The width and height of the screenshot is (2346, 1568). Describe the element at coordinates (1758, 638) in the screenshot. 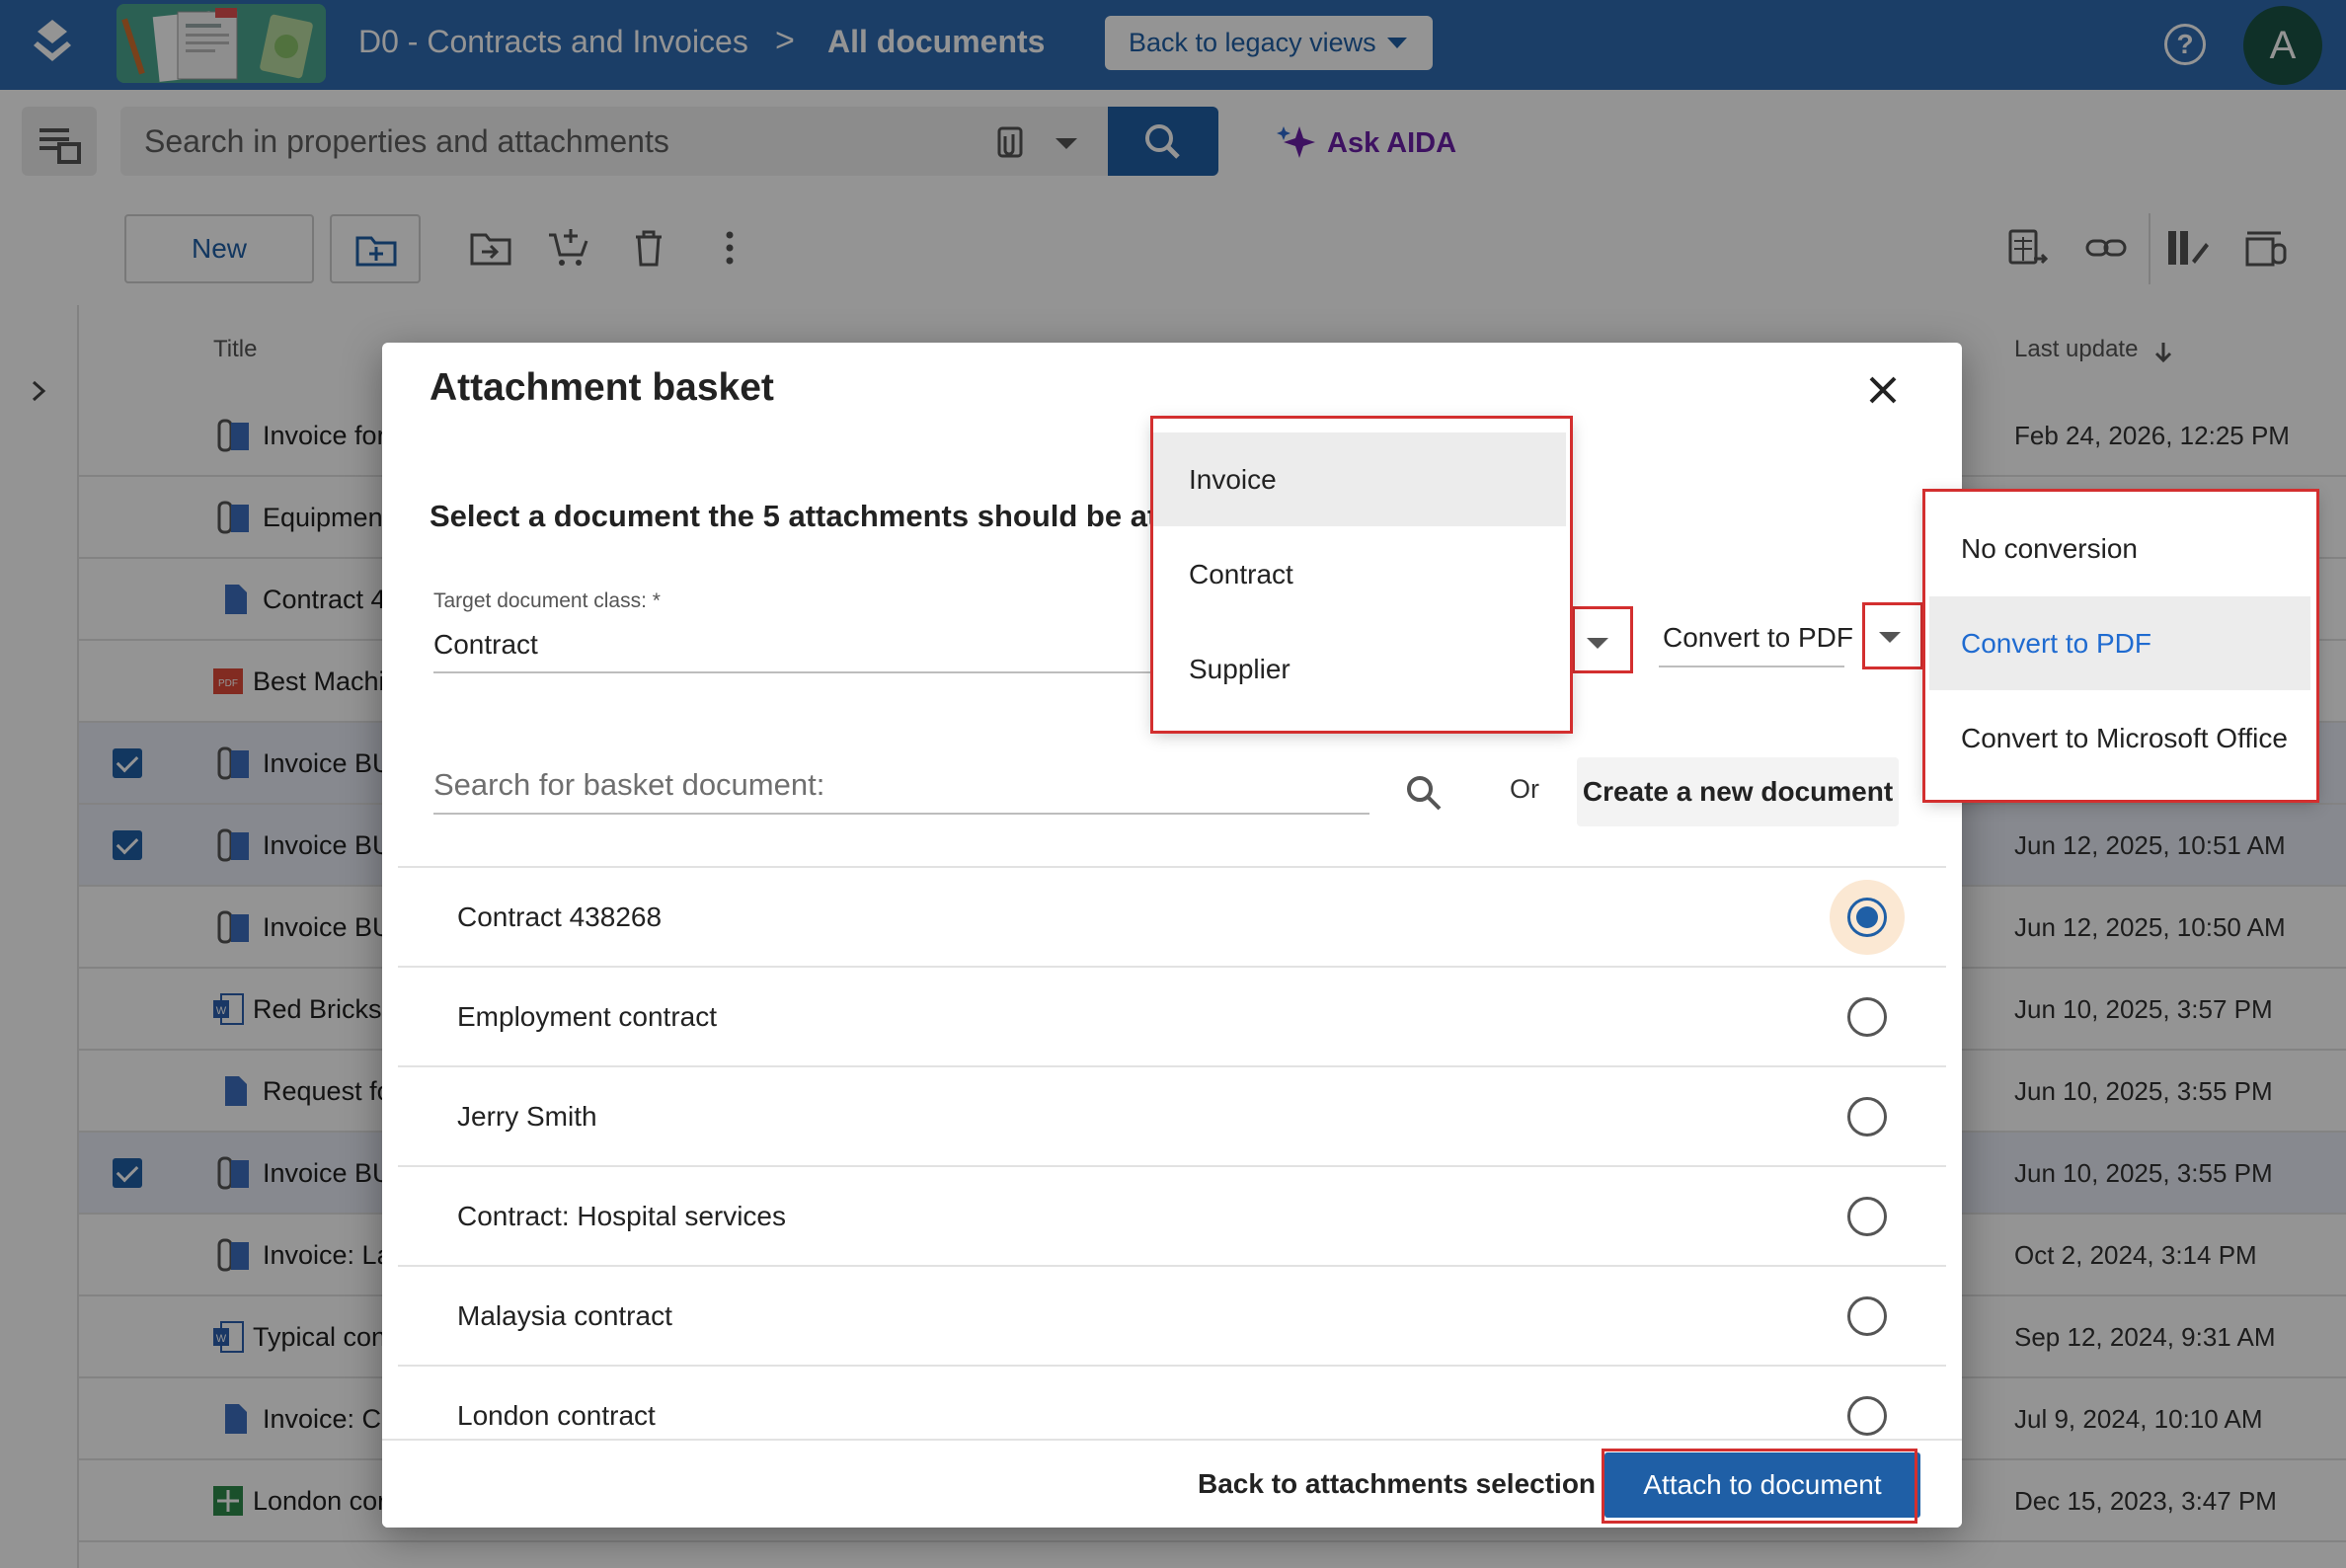

I see `conversion-select: Convert to PDF` at that location.